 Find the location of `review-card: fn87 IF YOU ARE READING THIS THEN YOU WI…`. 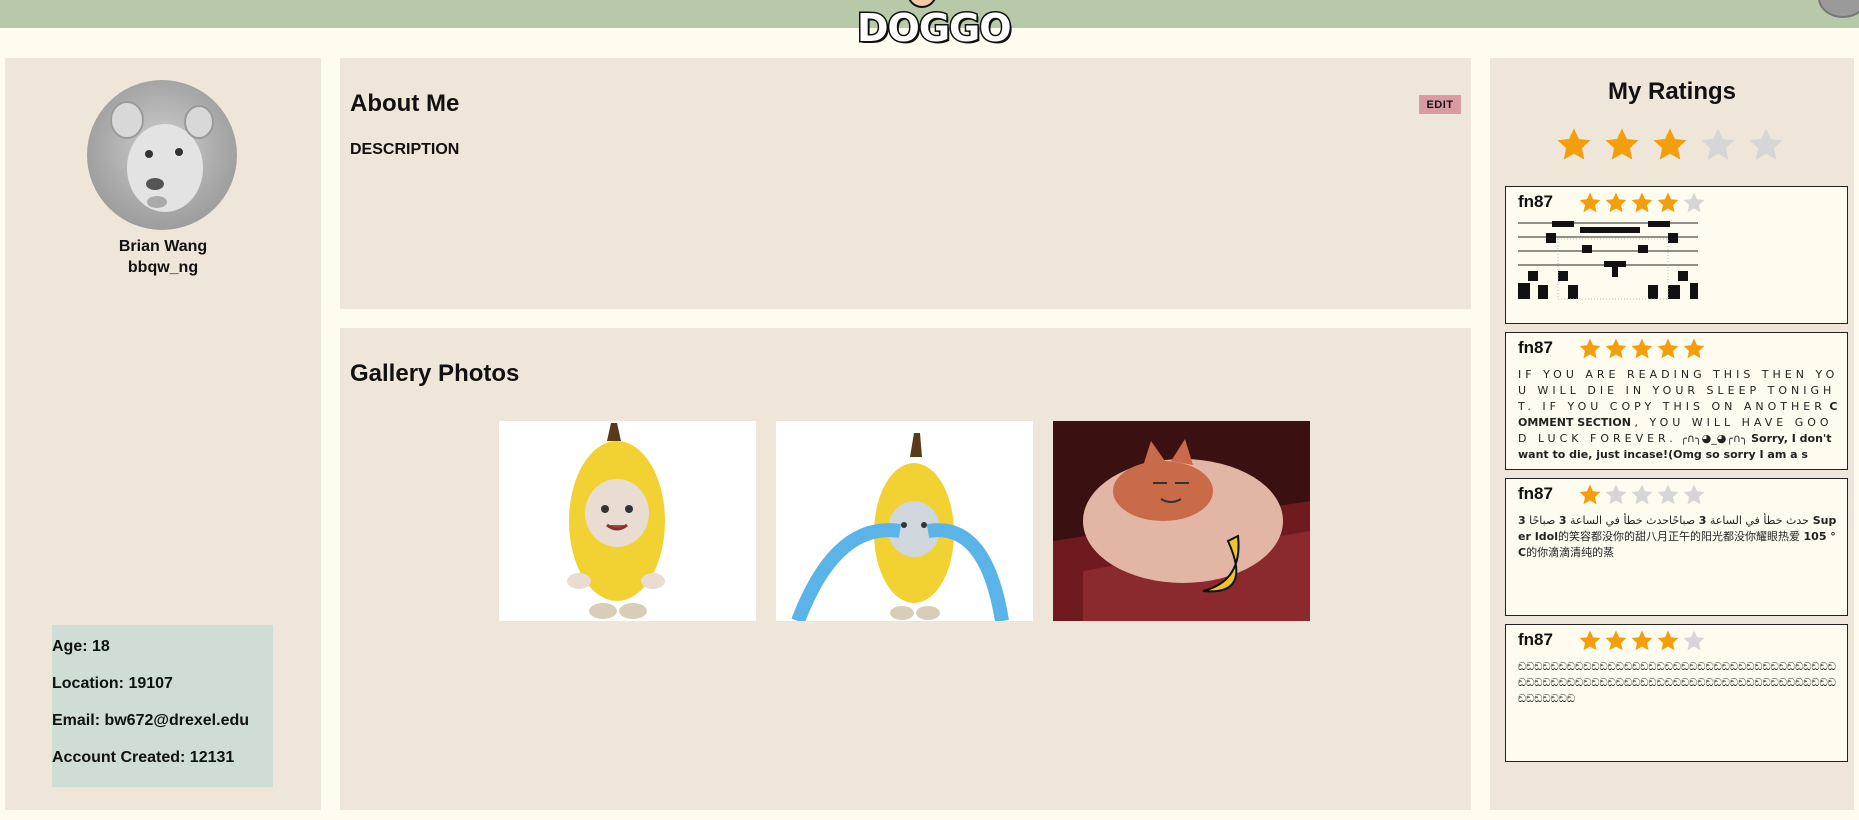

review-card: fn87 IF YOU ARE READING THIS THEN YOU WI… is located at coordinates (1676, 401).